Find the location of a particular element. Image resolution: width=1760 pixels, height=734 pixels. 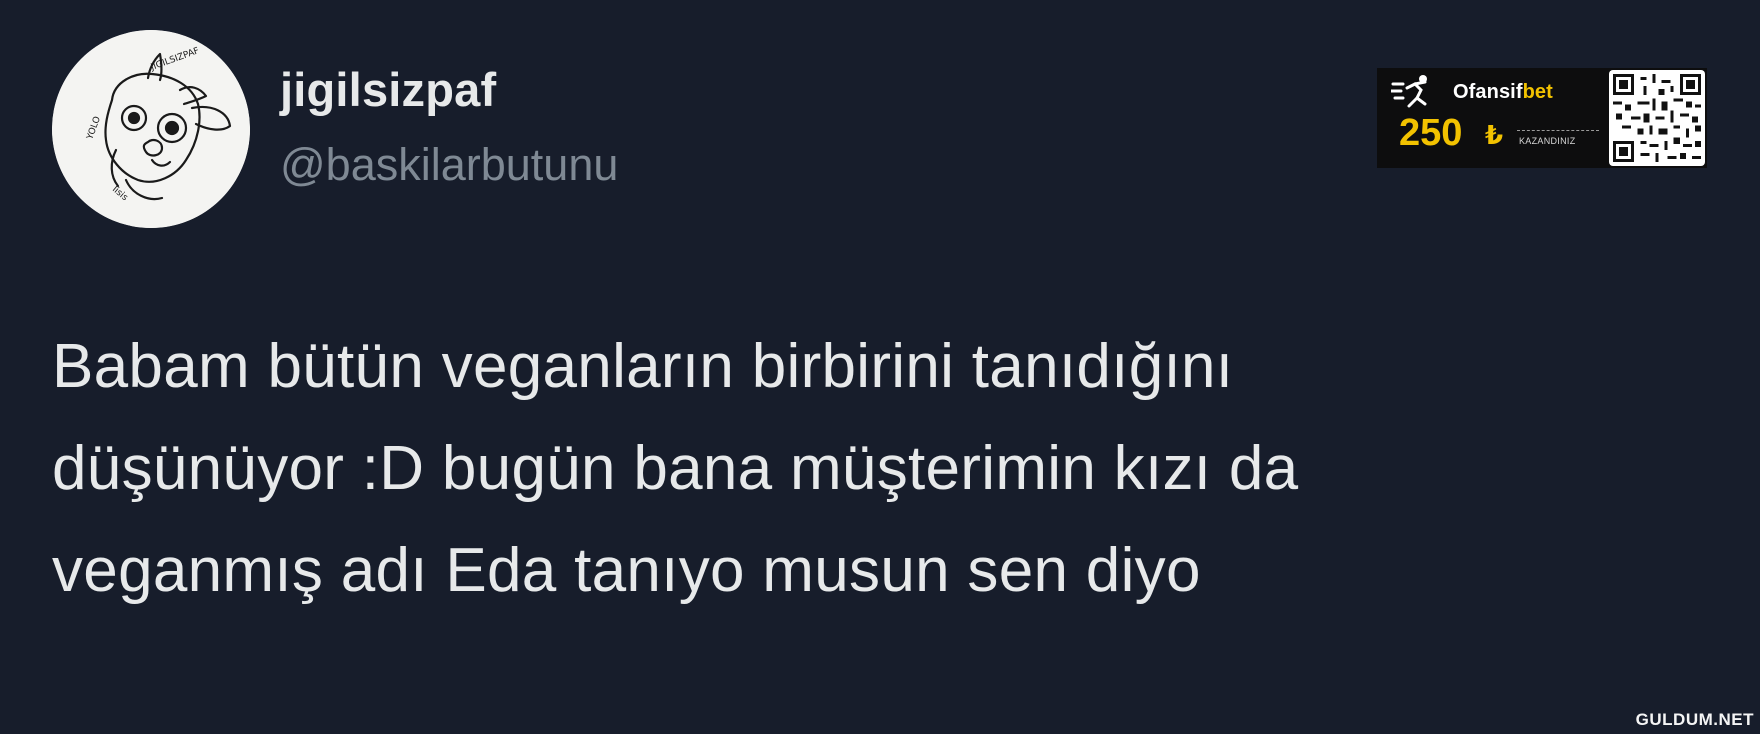

ad-brand-main: Ofansif is located at coordinates (1488, 92).